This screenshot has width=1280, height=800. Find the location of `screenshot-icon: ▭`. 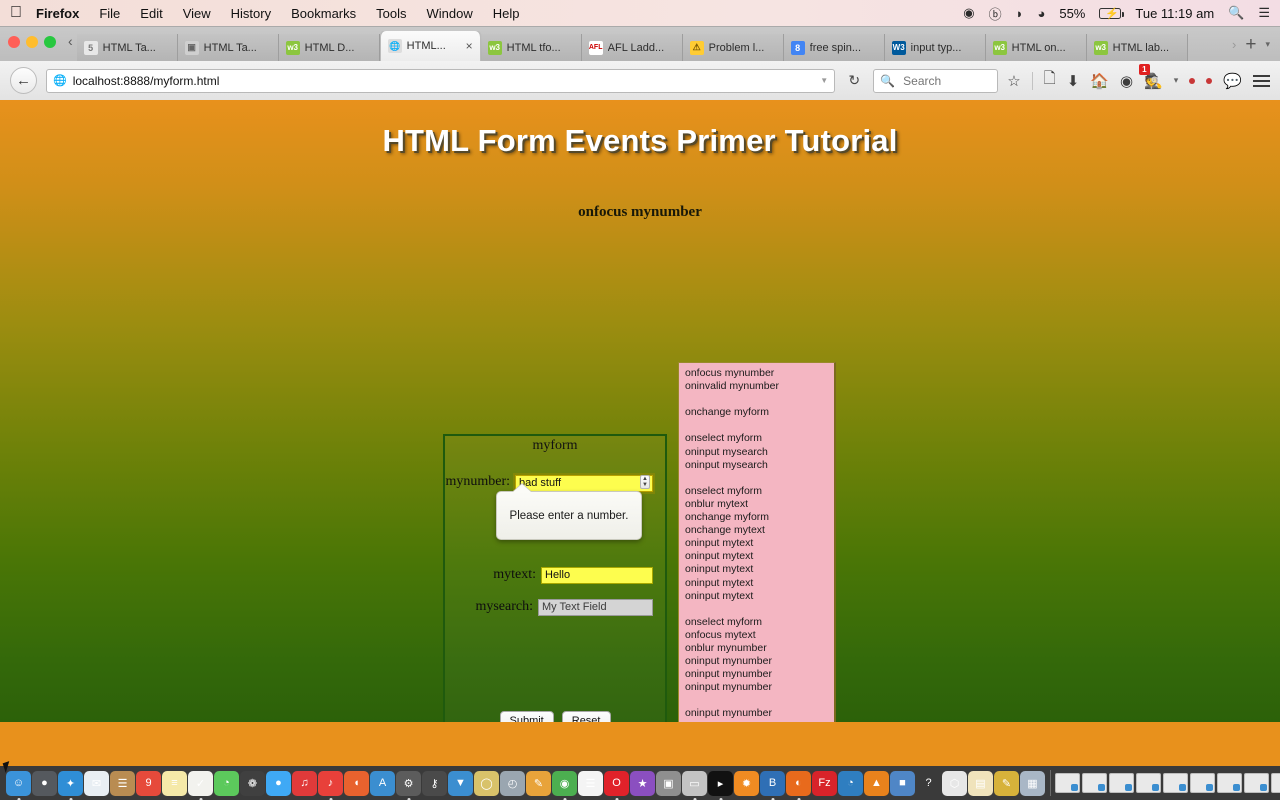

screenshot-icon: ▭ is located at coordinates (694, 783).